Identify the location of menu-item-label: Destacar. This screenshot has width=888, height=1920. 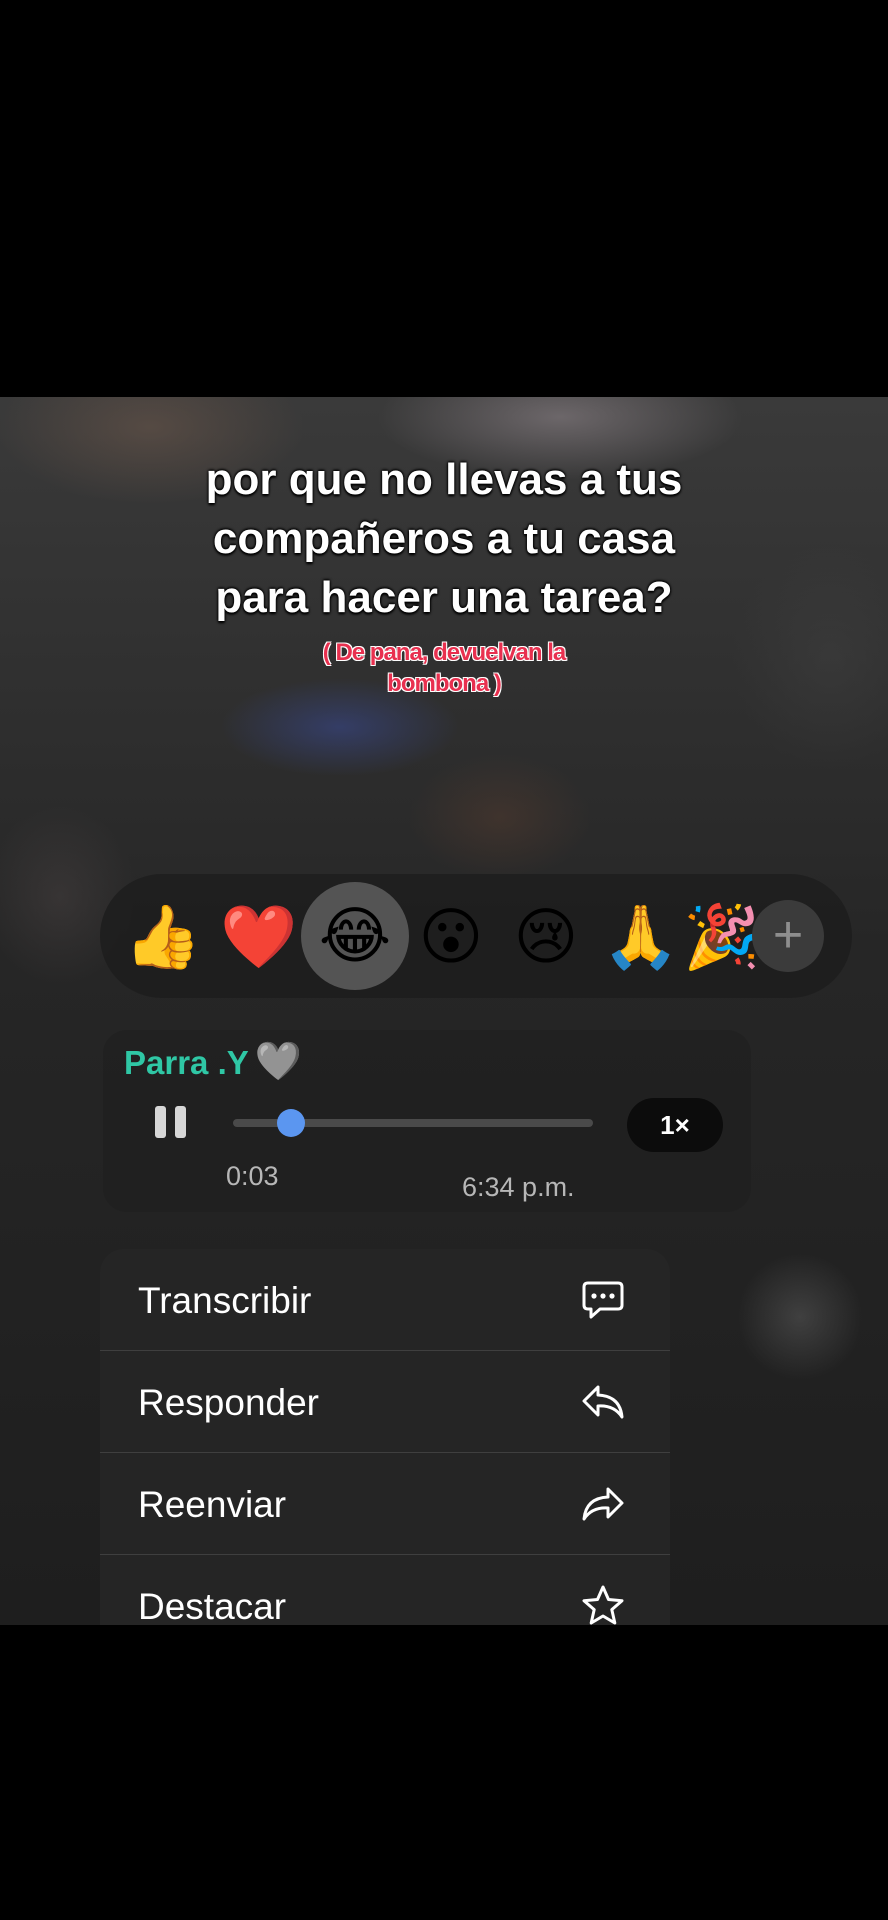
(212, 1605).